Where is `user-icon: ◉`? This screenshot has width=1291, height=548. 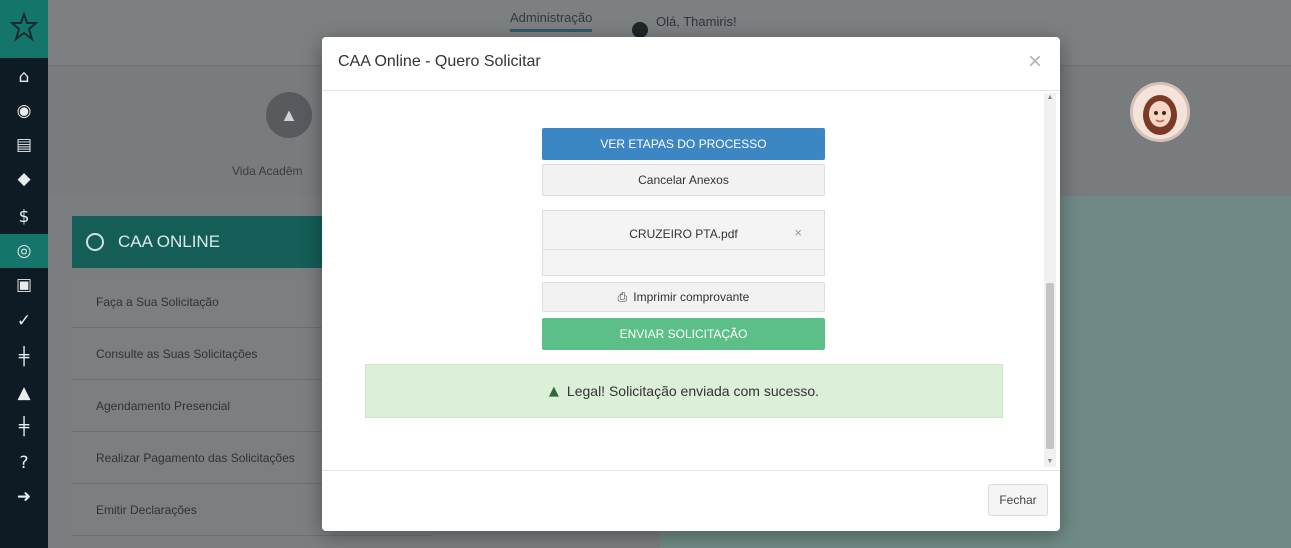 user-icon: ◉ is located at coordinates (24, 111).